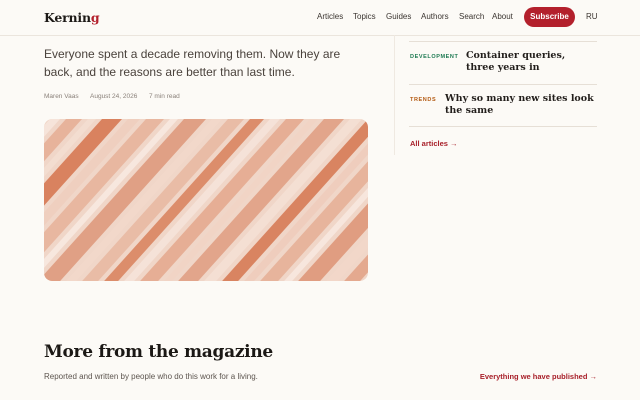 Image resolution: width=640 pixels, height=400 pixels. What do you see at coordinates (549, 17) in the screenshot?
I see `subscribe-button: Subscribe` at bounding box center [549, 17].